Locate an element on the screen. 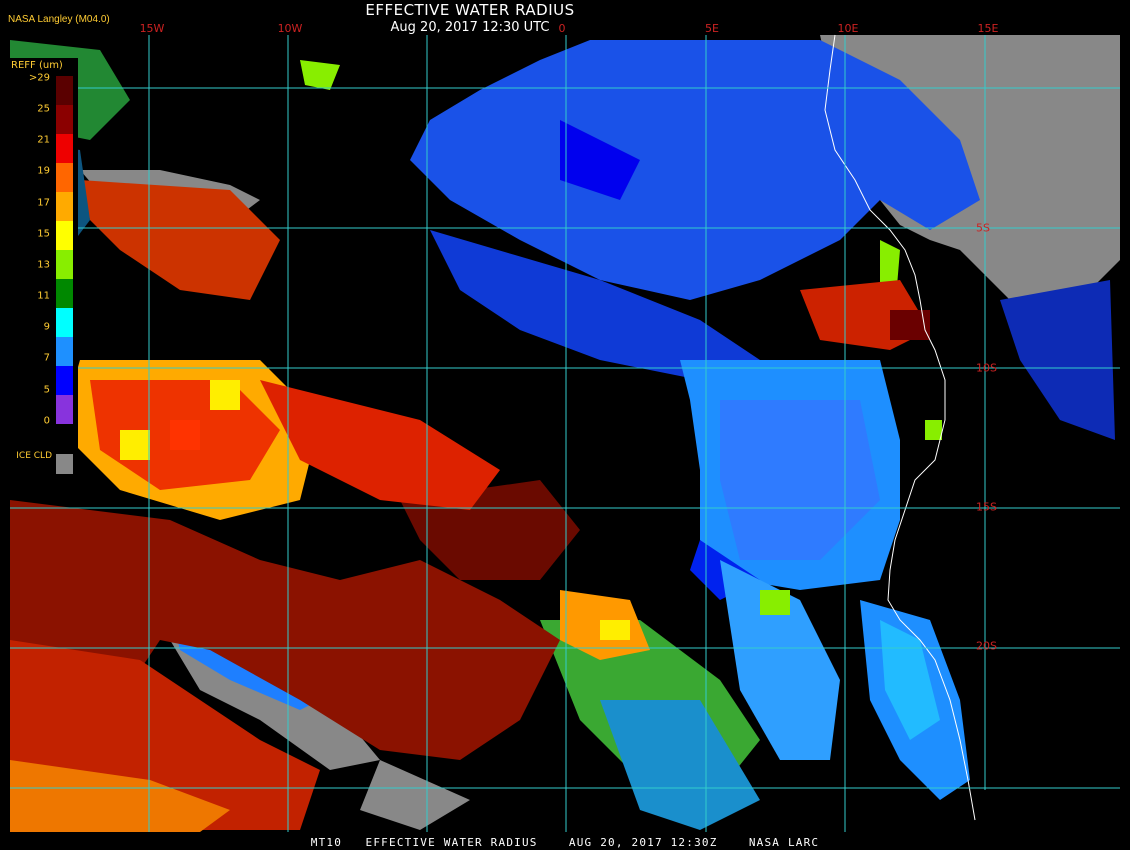  legend-title: REFF (um) is located at coordinates (37, 65).